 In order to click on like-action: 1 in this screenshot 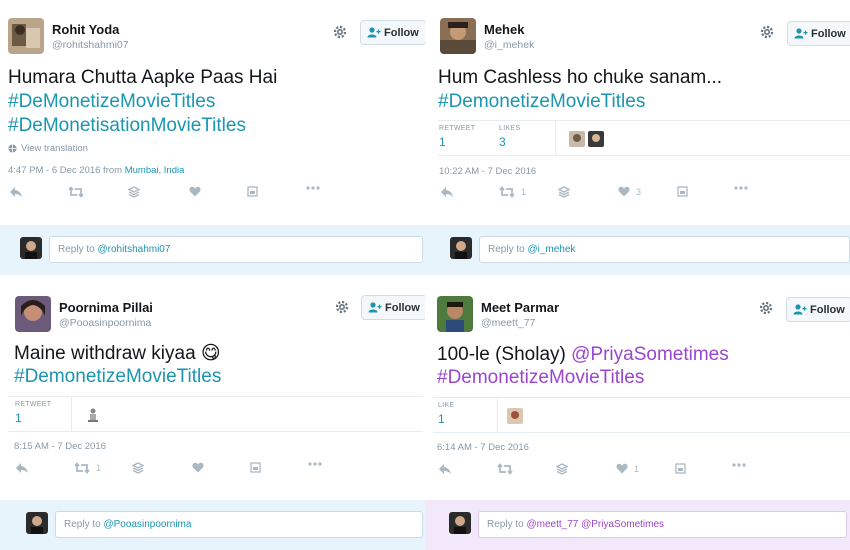, I will do `click(627, 468)`.